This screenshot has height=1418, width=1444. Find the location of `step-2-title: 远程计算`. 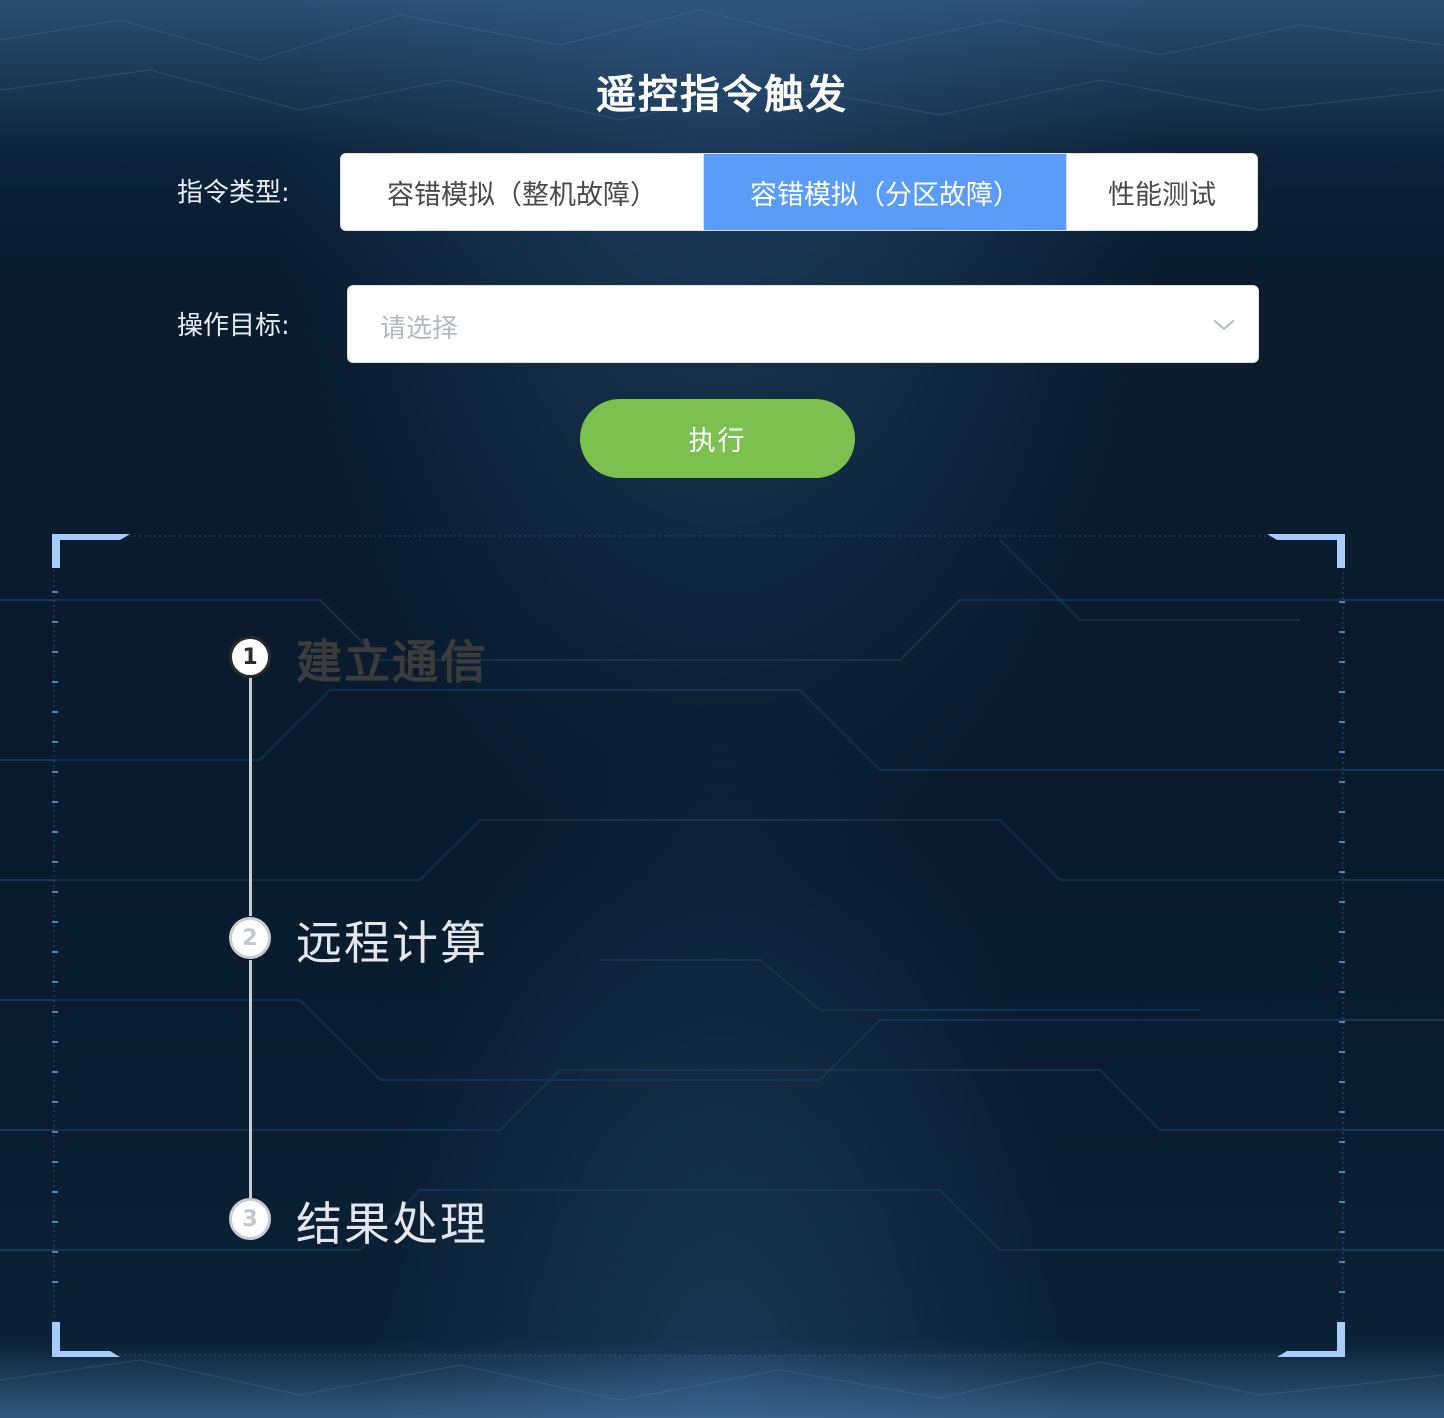

step-2-title: 远程计算 is located at coordinates (392, 943).